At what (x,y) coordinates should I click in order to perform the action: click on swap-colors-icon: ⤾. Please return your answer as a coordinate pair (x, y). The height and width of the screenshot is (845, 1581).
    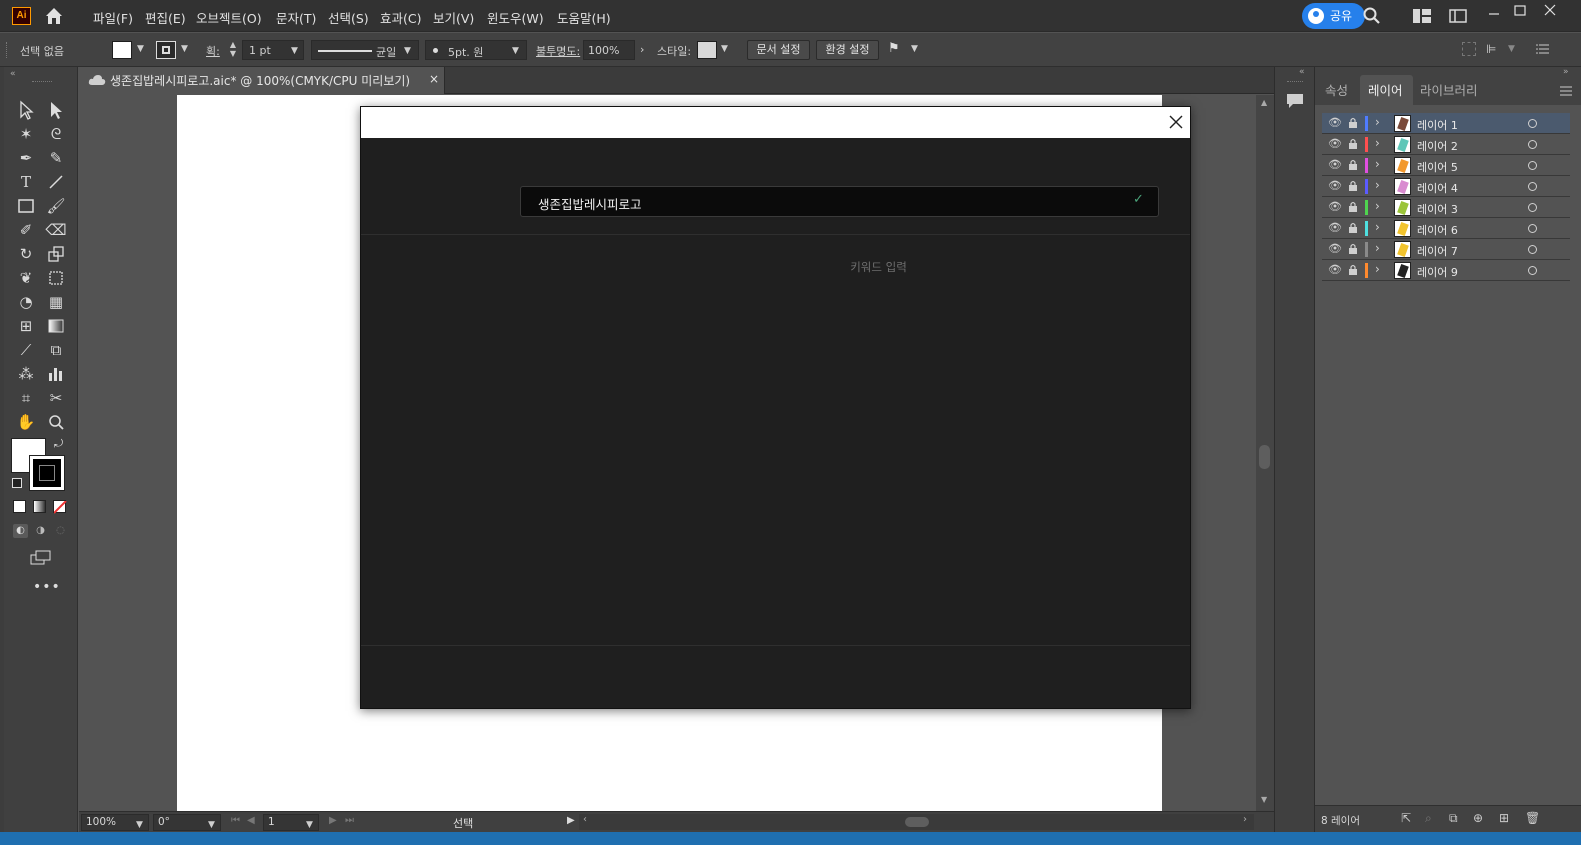
    Looking at the image, I should click on (58, 444).